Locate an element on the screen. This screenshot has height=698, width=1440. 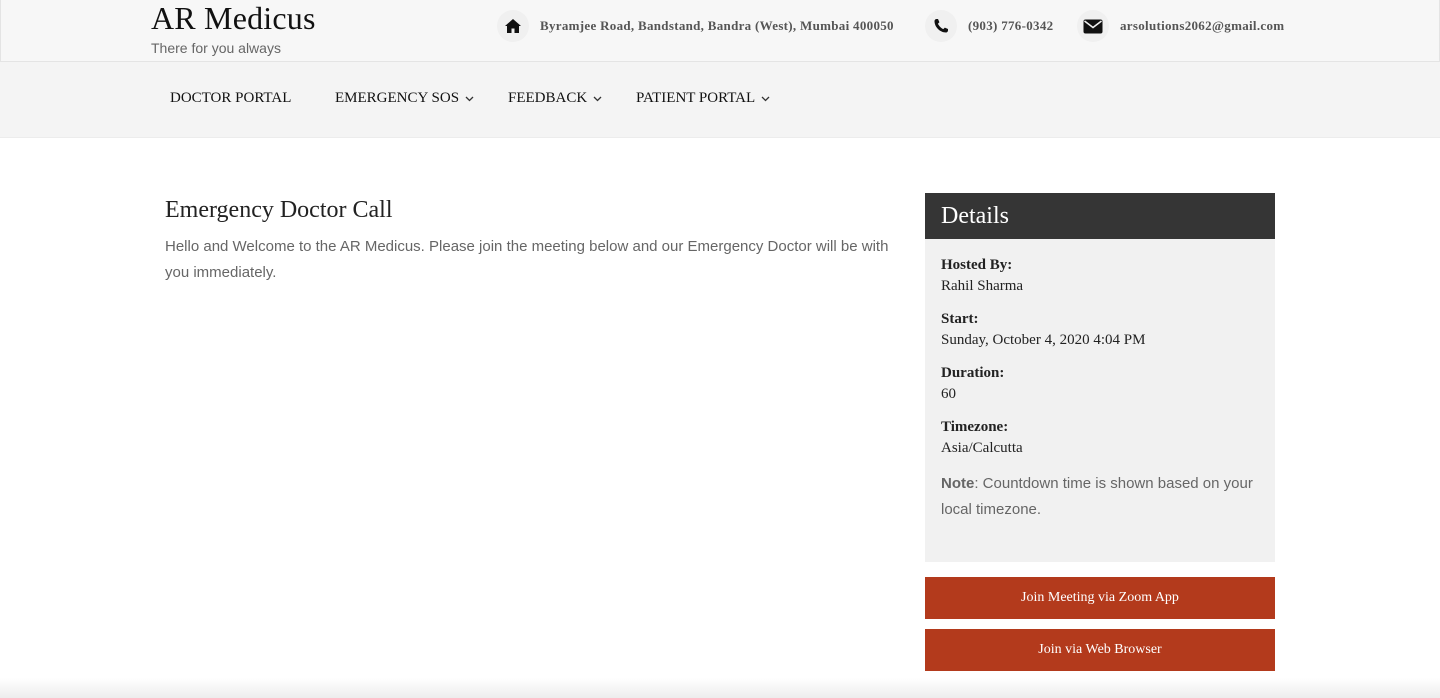
page-title: Emergency Doctor Call is located at coordinates (279, 210).